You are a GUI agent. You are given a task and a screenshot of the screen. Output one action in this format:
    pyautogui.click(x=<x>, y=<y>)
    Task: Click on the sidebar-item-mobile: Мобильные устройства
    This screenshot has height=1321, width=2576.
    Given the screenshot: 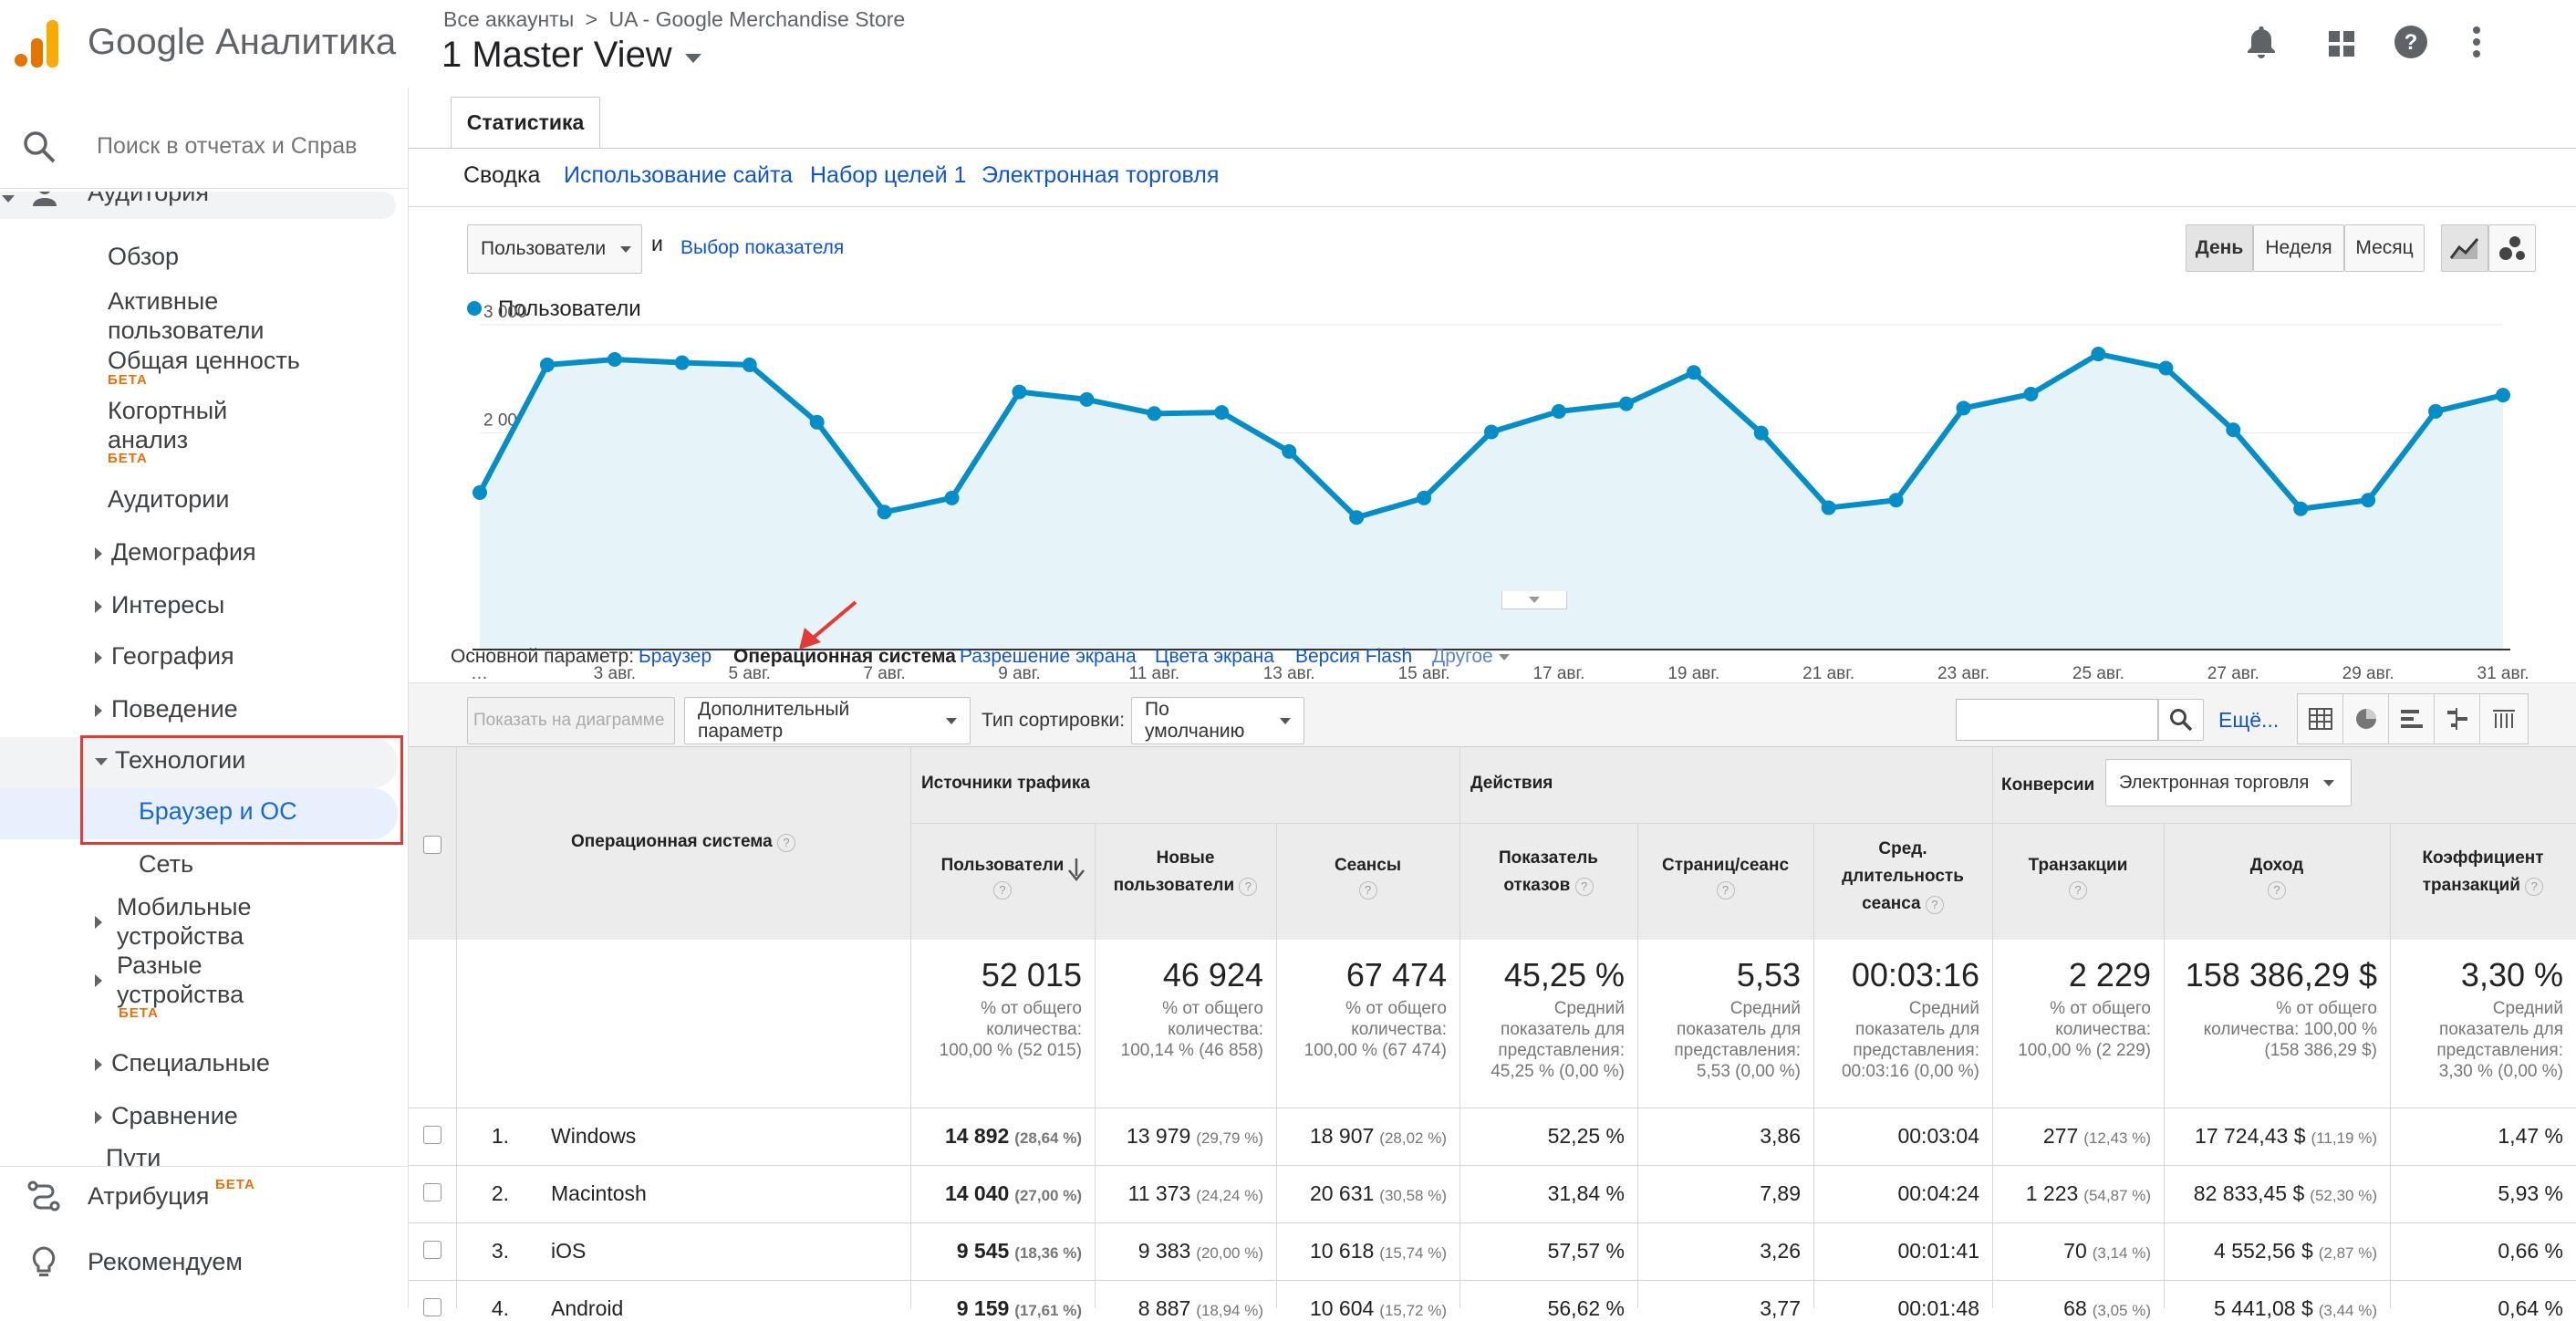 What is the action you would take?
    pyautogui.click(x=173, y=922)
    